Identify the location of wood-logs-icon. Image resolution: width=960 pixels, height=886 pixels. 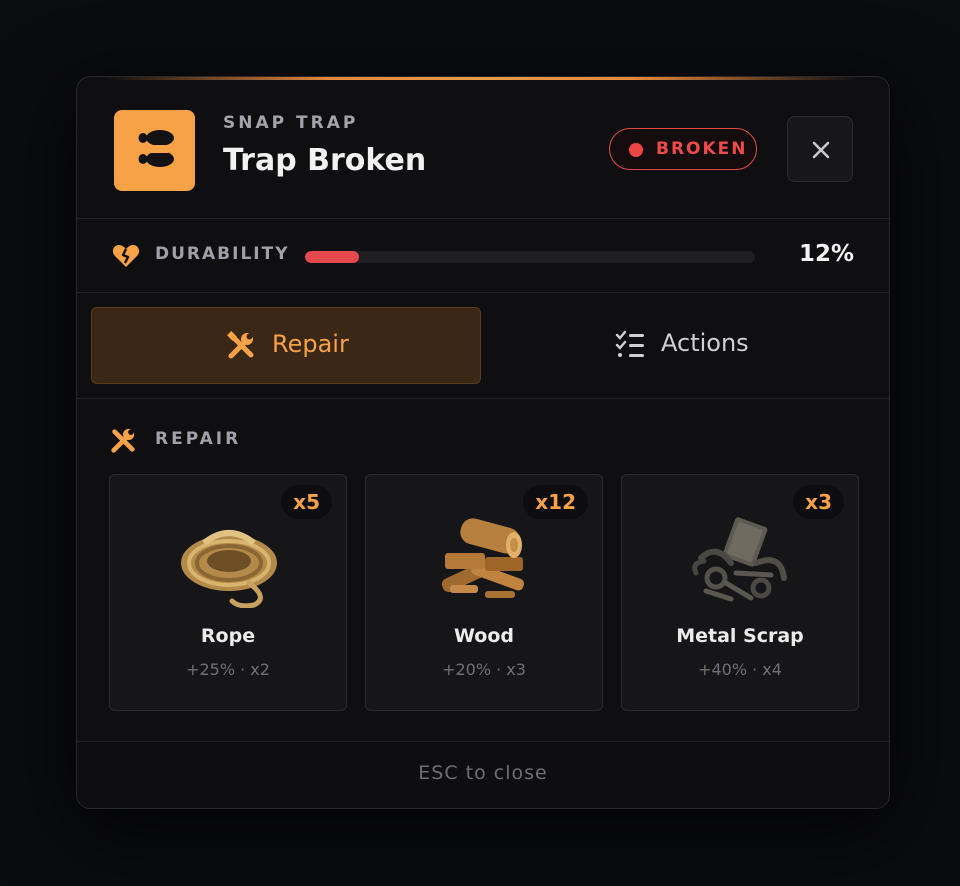
(483, 558).